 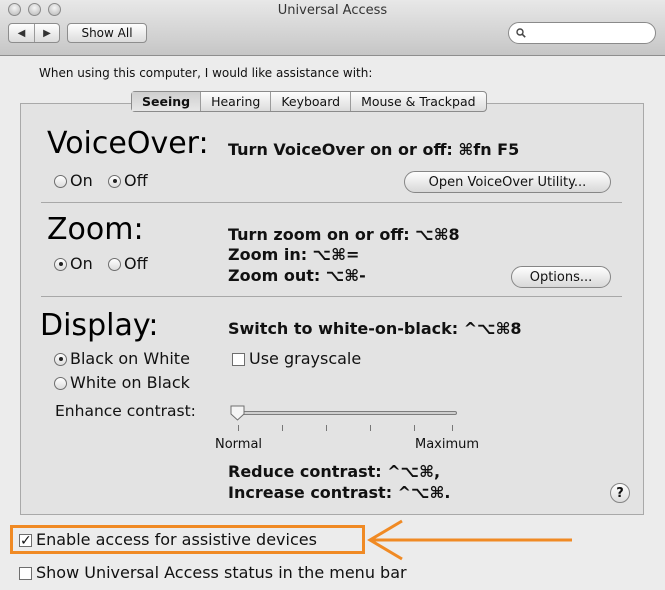 What do you see at coordinates (469, 540) in the screenshot?
I see `arrow-icon` at bounding box center [469, 540].